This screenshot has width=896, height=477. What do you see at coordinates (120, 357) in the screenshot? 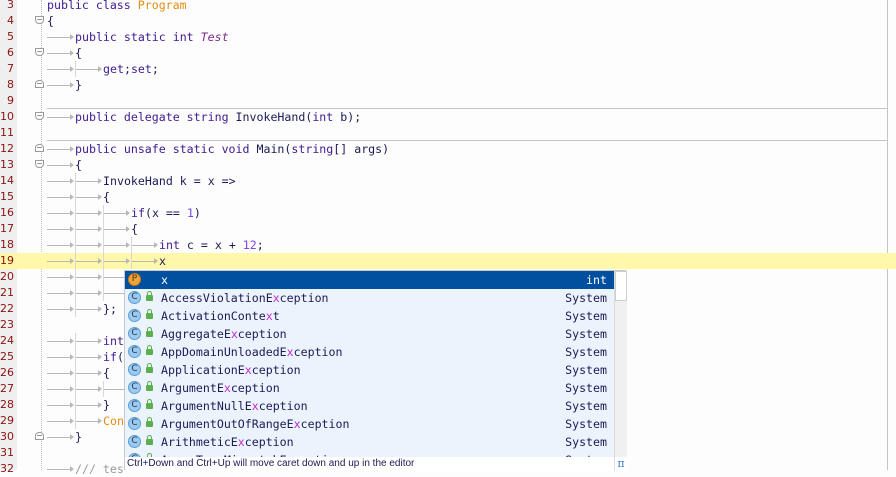
I see `code-token: (` at bounding box center [120, 357].